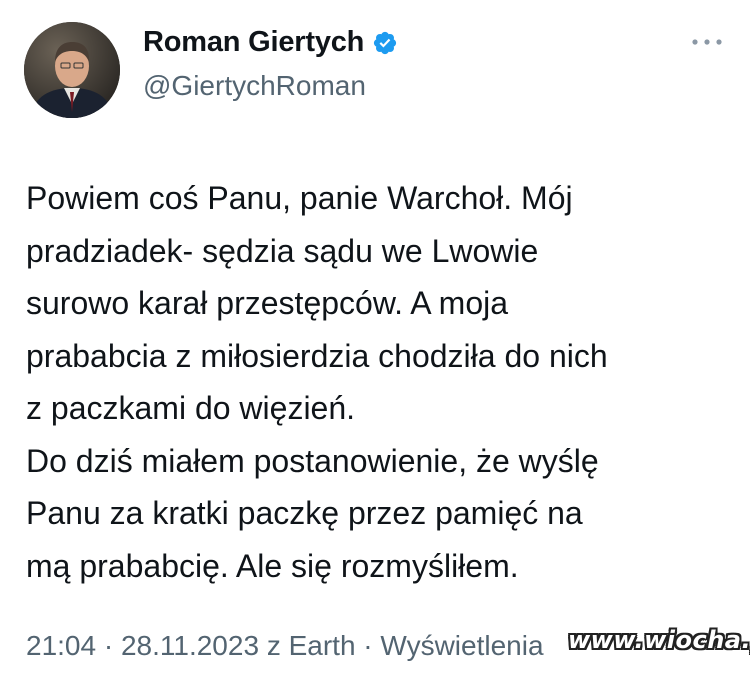 The width and height of the screenshot is (750, 674). I want to click on tweet-text-line: mą prababcię. Ale się rozmyśliłem., so click(272, 565).